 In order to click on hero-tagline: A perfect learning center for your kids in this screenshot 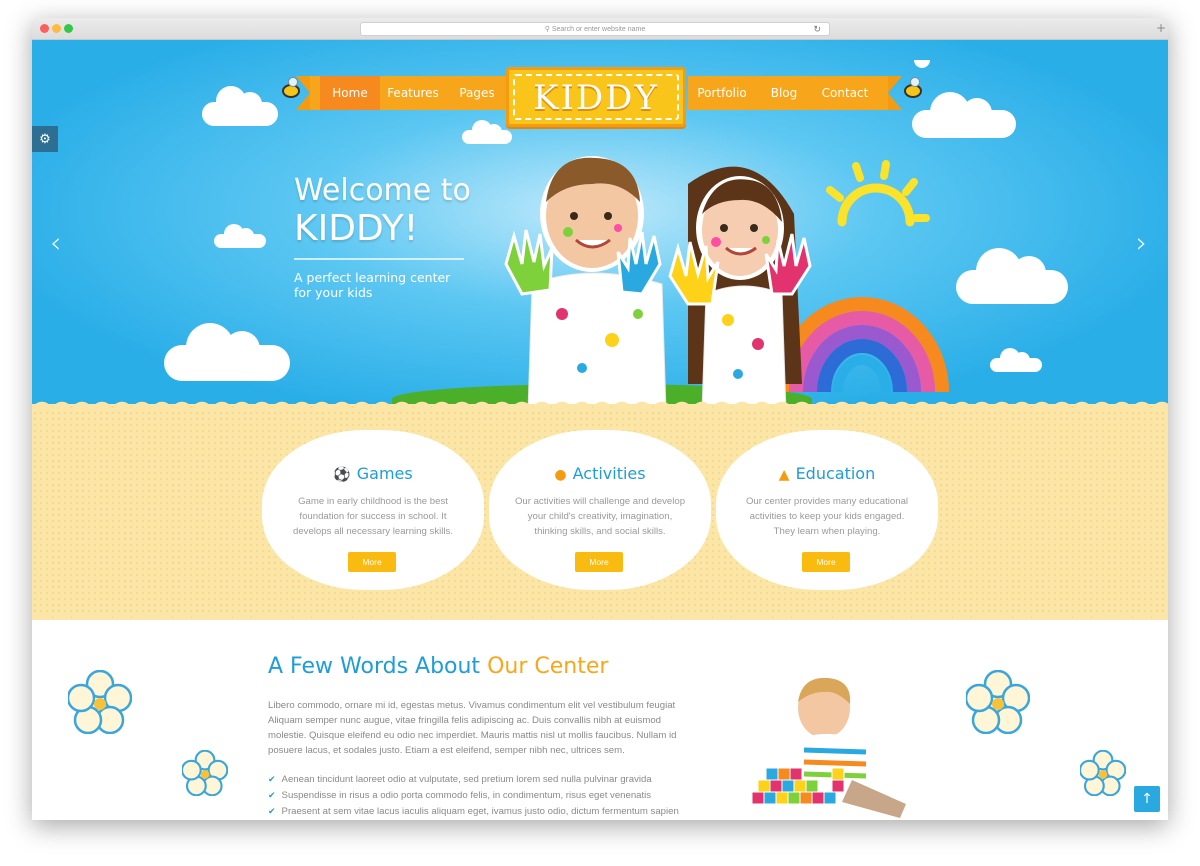, I will do `click(372, 285)`.